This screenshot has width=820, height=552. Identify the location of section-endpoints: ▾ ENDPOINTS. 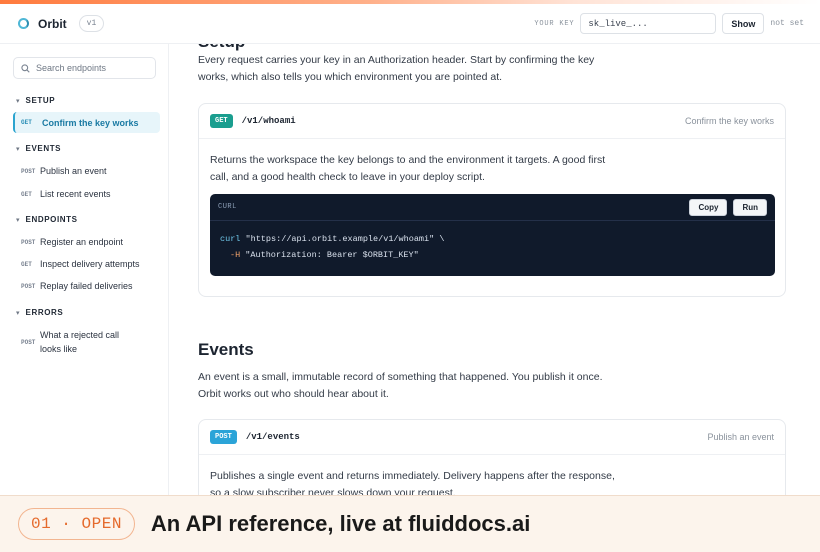
(47, 219).